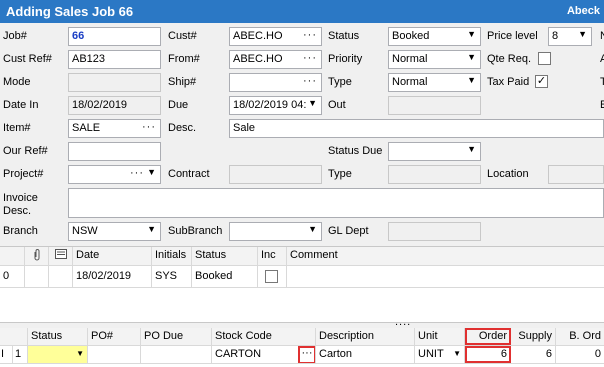 Image resolution: width=604 pixels, height=367 pixels. Describe the element at coordinates (365, 354) in the screenshot. I see `description-cell: Carton` at that location.